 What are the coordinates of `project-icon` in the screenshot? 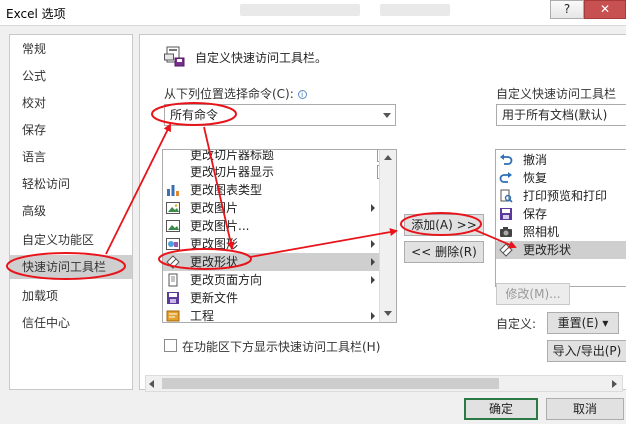 It's located at (173, 316).